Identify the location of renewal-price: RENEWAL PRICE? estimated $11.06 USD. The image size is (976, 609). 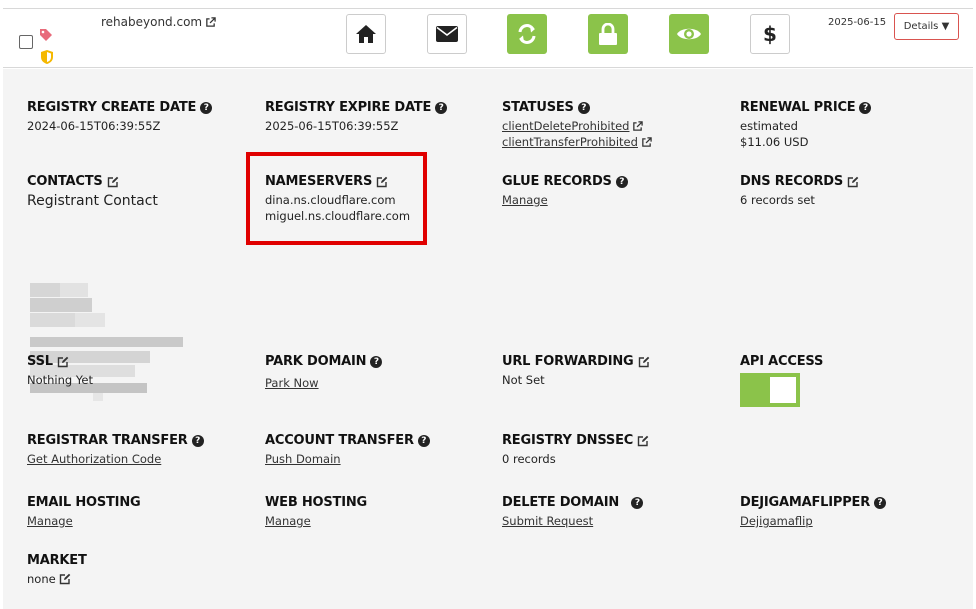
(806, 125).